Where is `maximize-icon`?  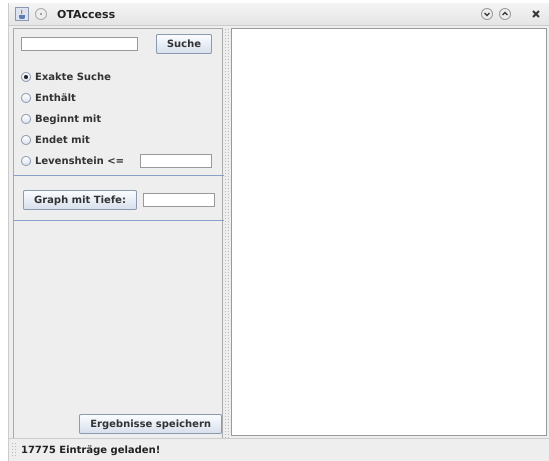
maximize-icon is located at coordinates (505, 14).